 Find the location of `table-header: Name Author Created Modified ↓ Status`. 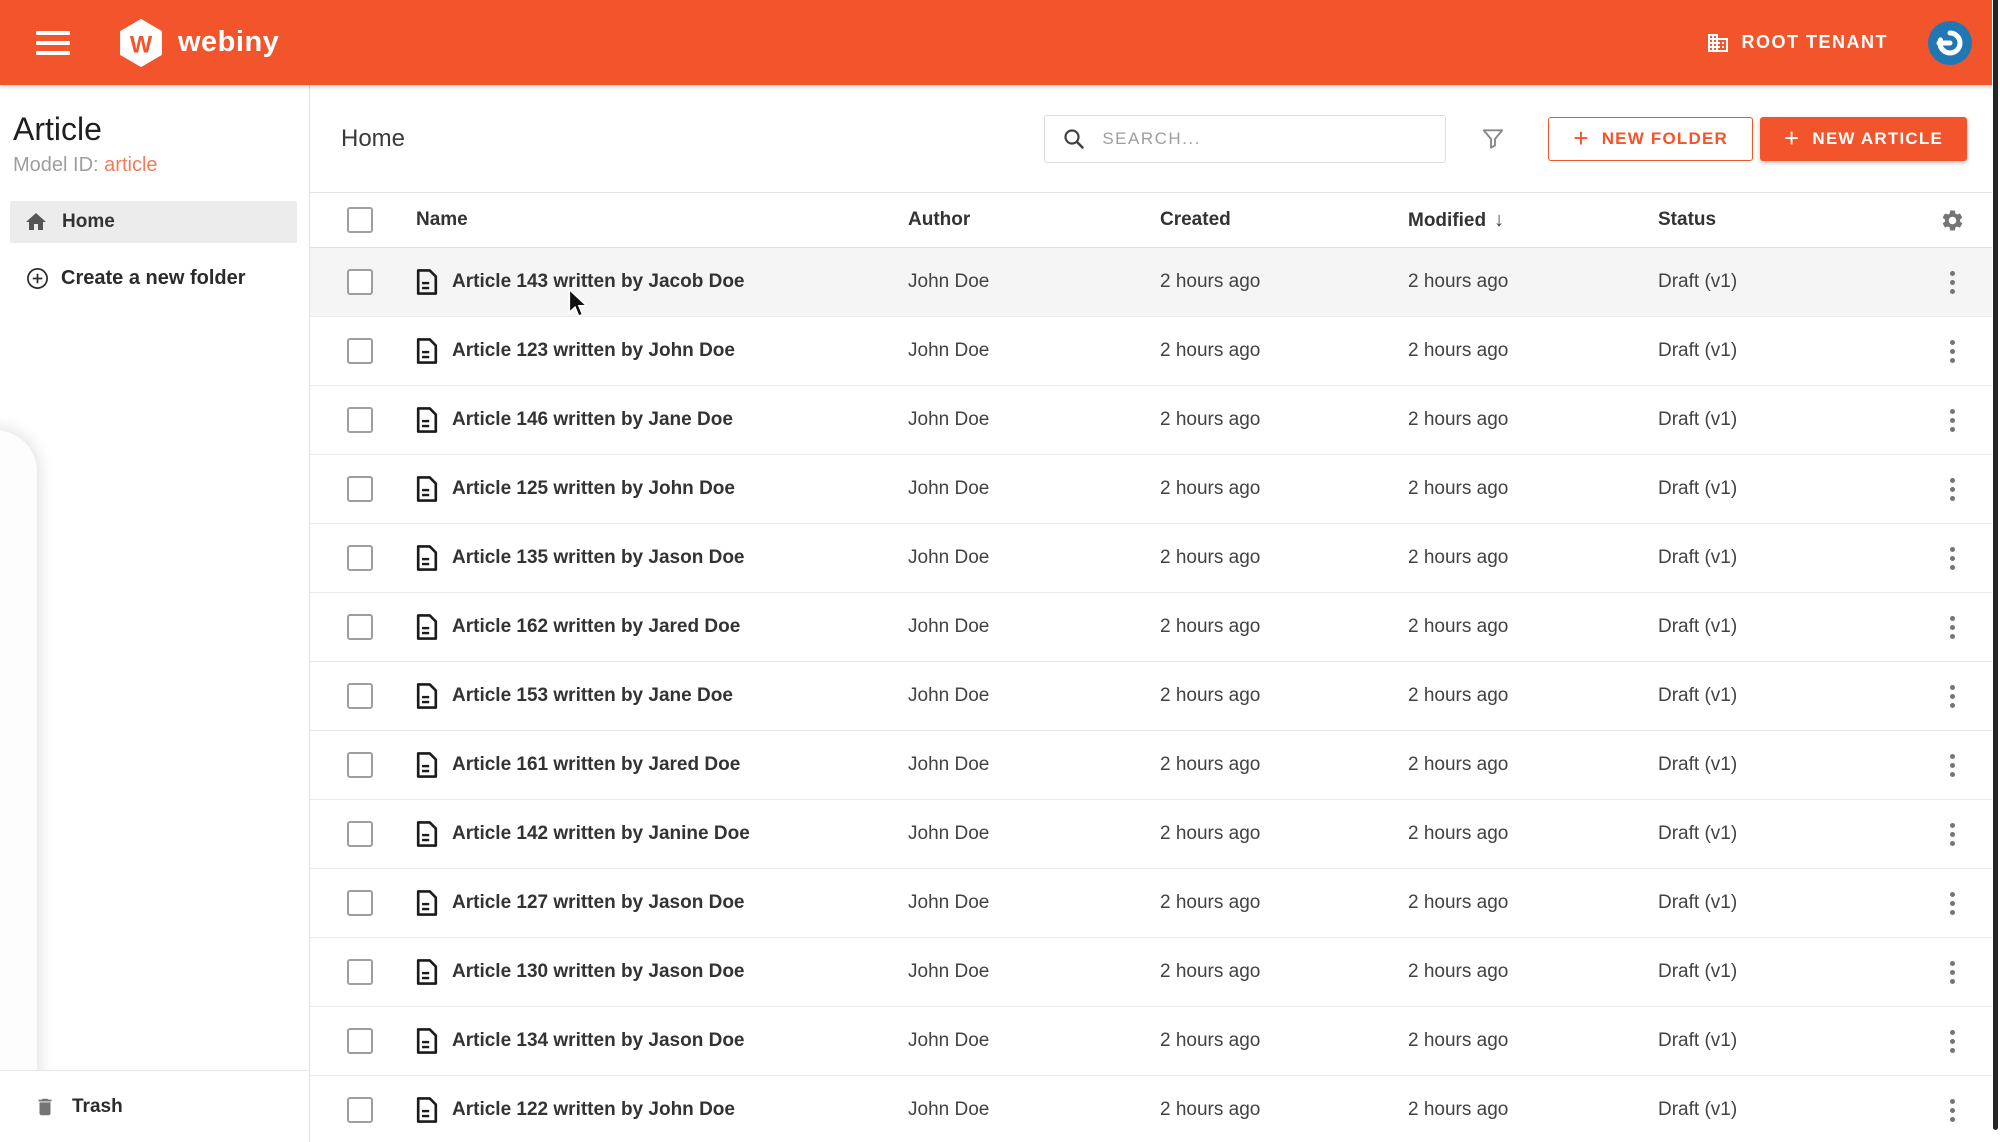

table-header: Name Author Created Modified ↓ Status is located at coordinates (1155, 220).